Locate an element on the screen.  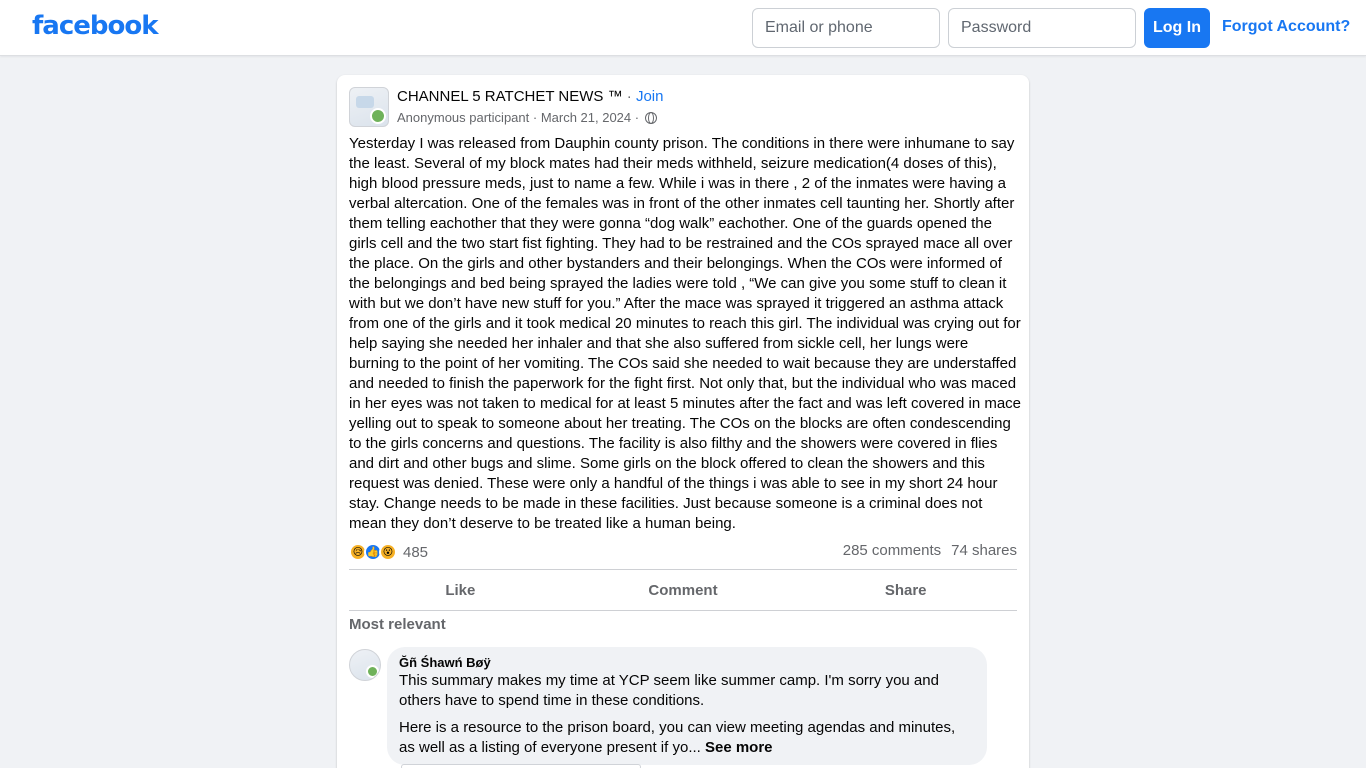
commenter-avatar is located at coordinates (365, 665).